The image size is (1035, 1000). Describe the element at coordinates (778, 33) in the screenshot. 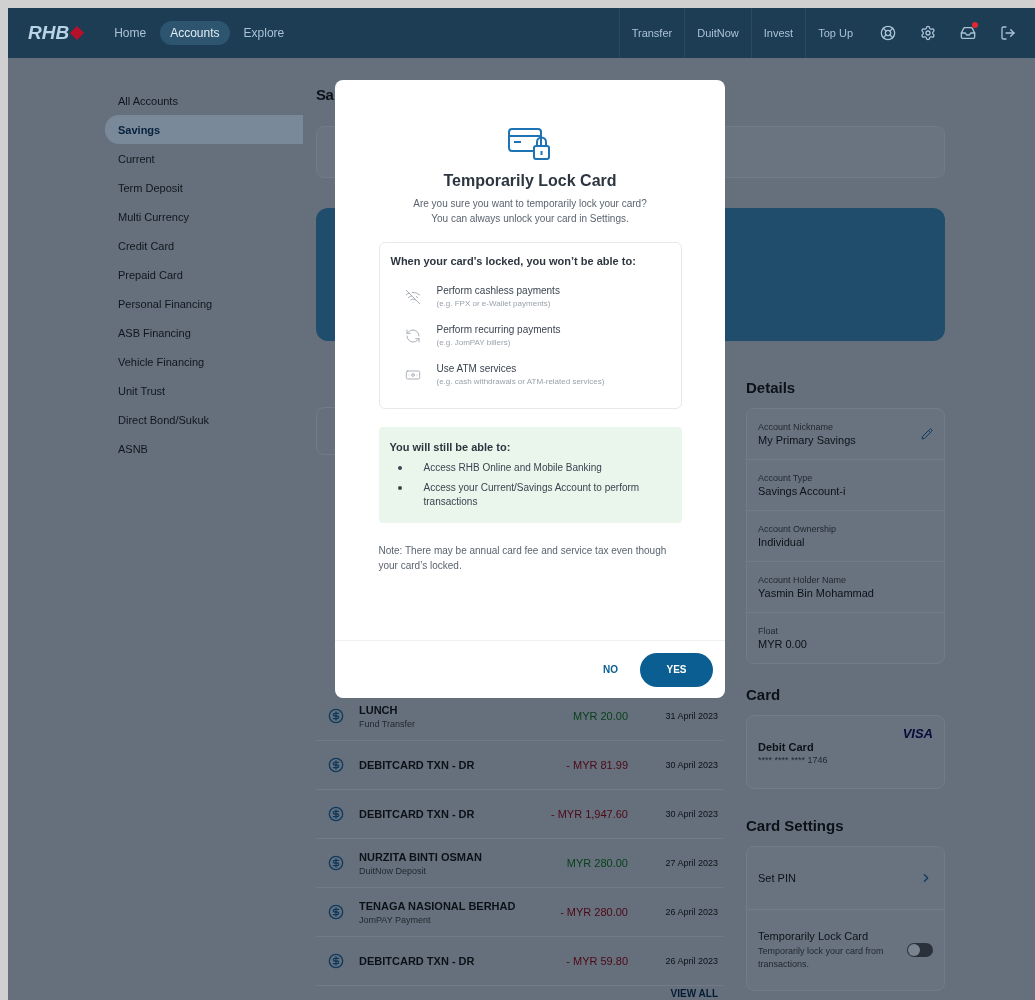

I see `nav-action-link: Invest` at that location.